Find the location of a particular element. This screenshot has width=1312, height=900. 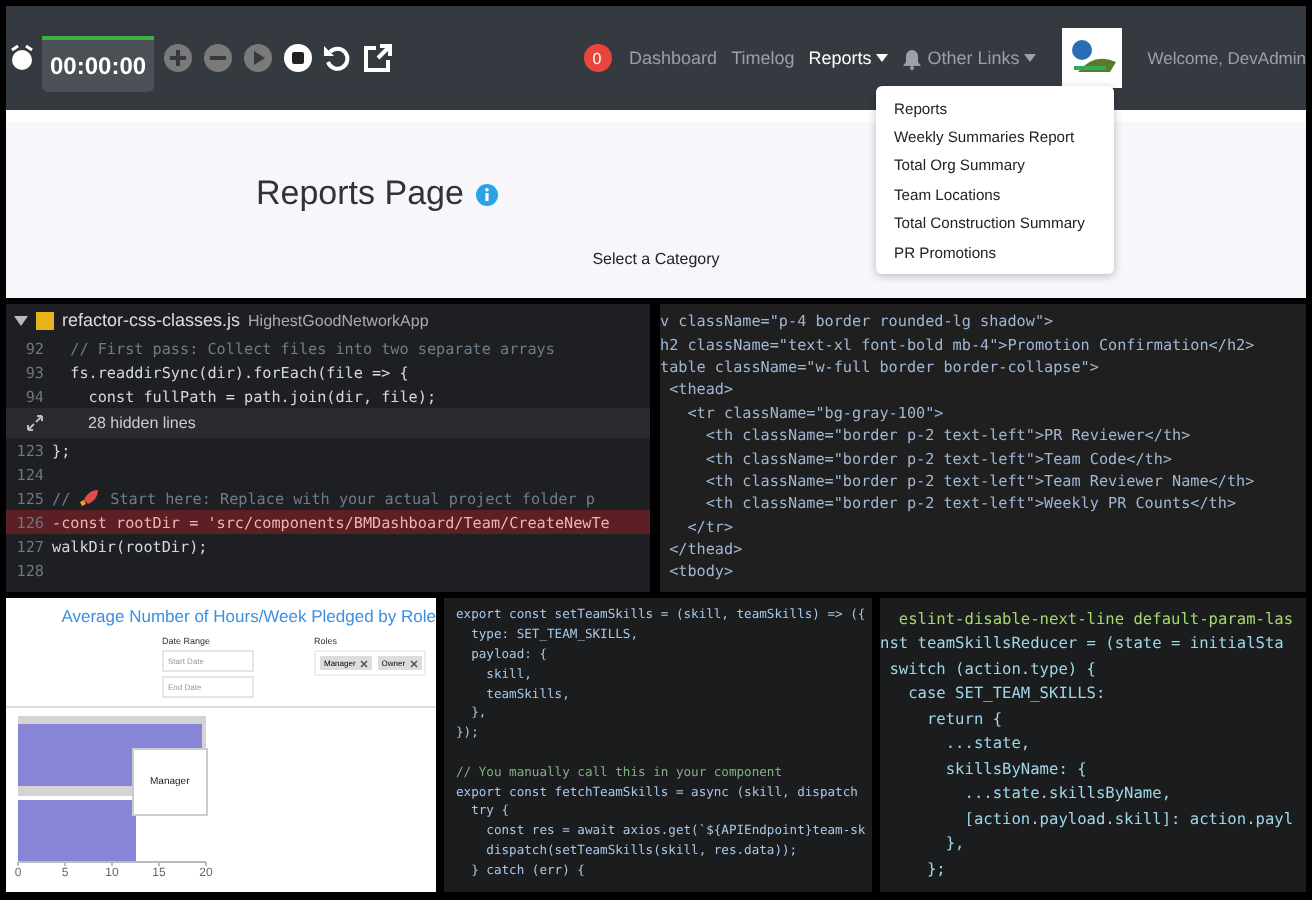

hidden-lines-toggle: 28 hidden lines is located at coordinates (142, 423).